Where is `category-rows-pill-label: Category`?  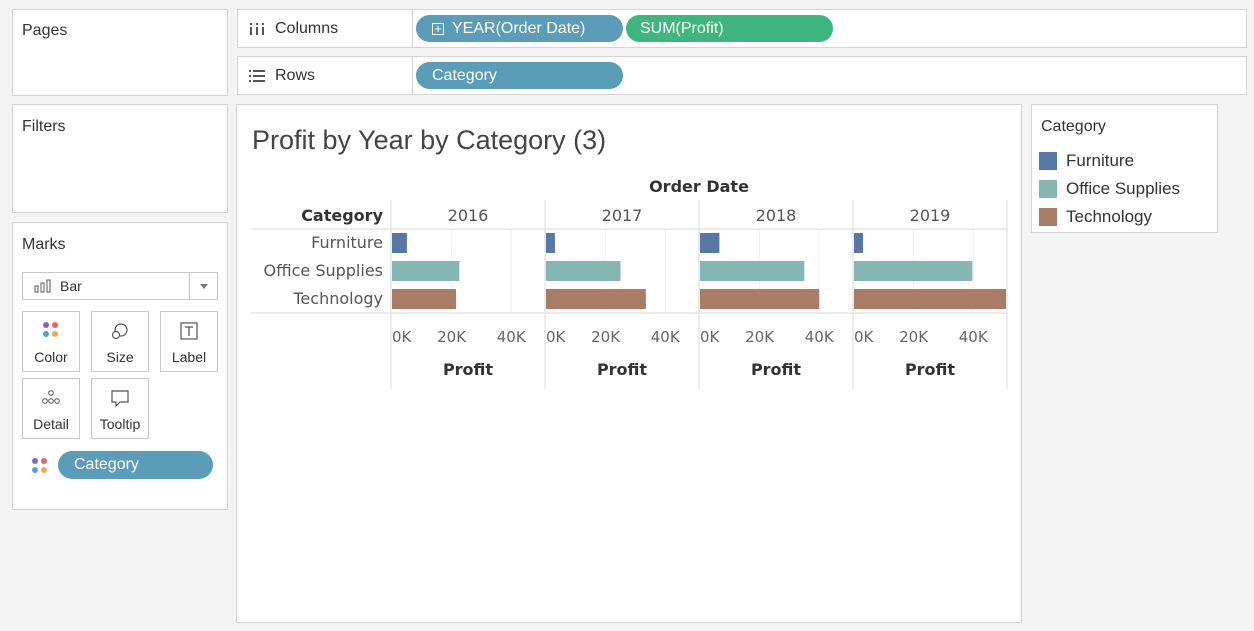 category-rows-pill-label: Category is located at coordinates (464, 75).